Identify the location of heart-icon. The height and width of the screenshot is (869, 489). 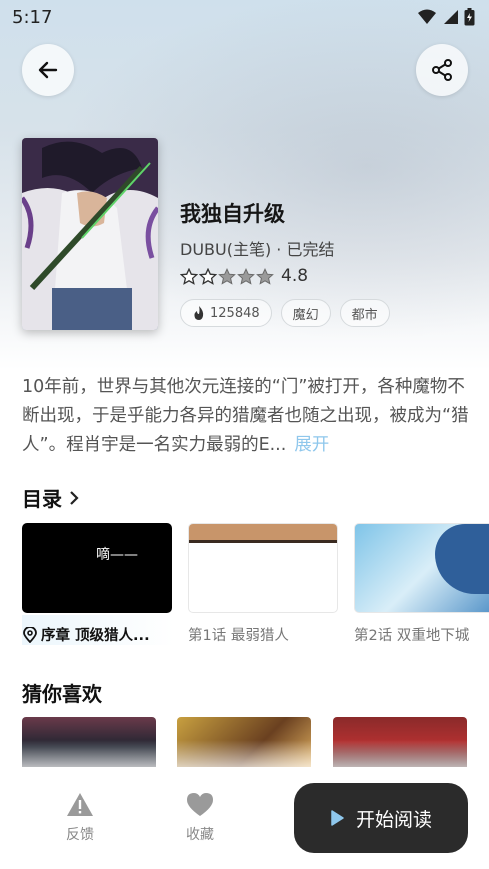
(200, 804).